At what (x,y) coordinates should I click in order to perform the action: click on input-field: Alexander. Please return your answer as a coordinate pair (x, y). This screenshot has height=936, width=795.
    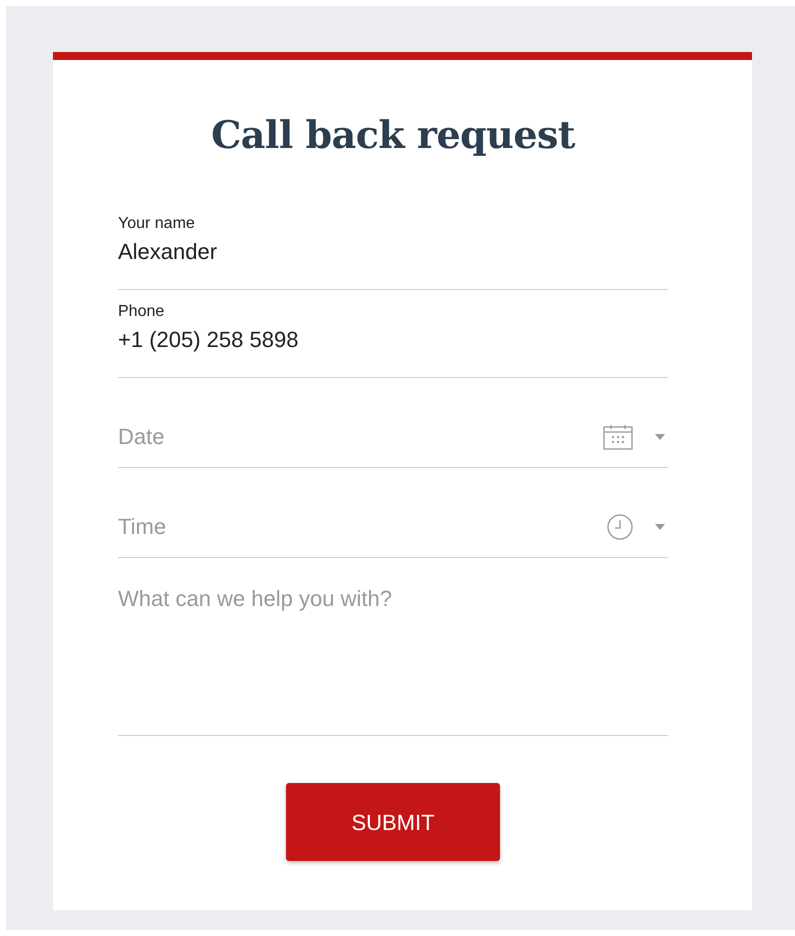
    Looking at the image, I should click on (393, 252).